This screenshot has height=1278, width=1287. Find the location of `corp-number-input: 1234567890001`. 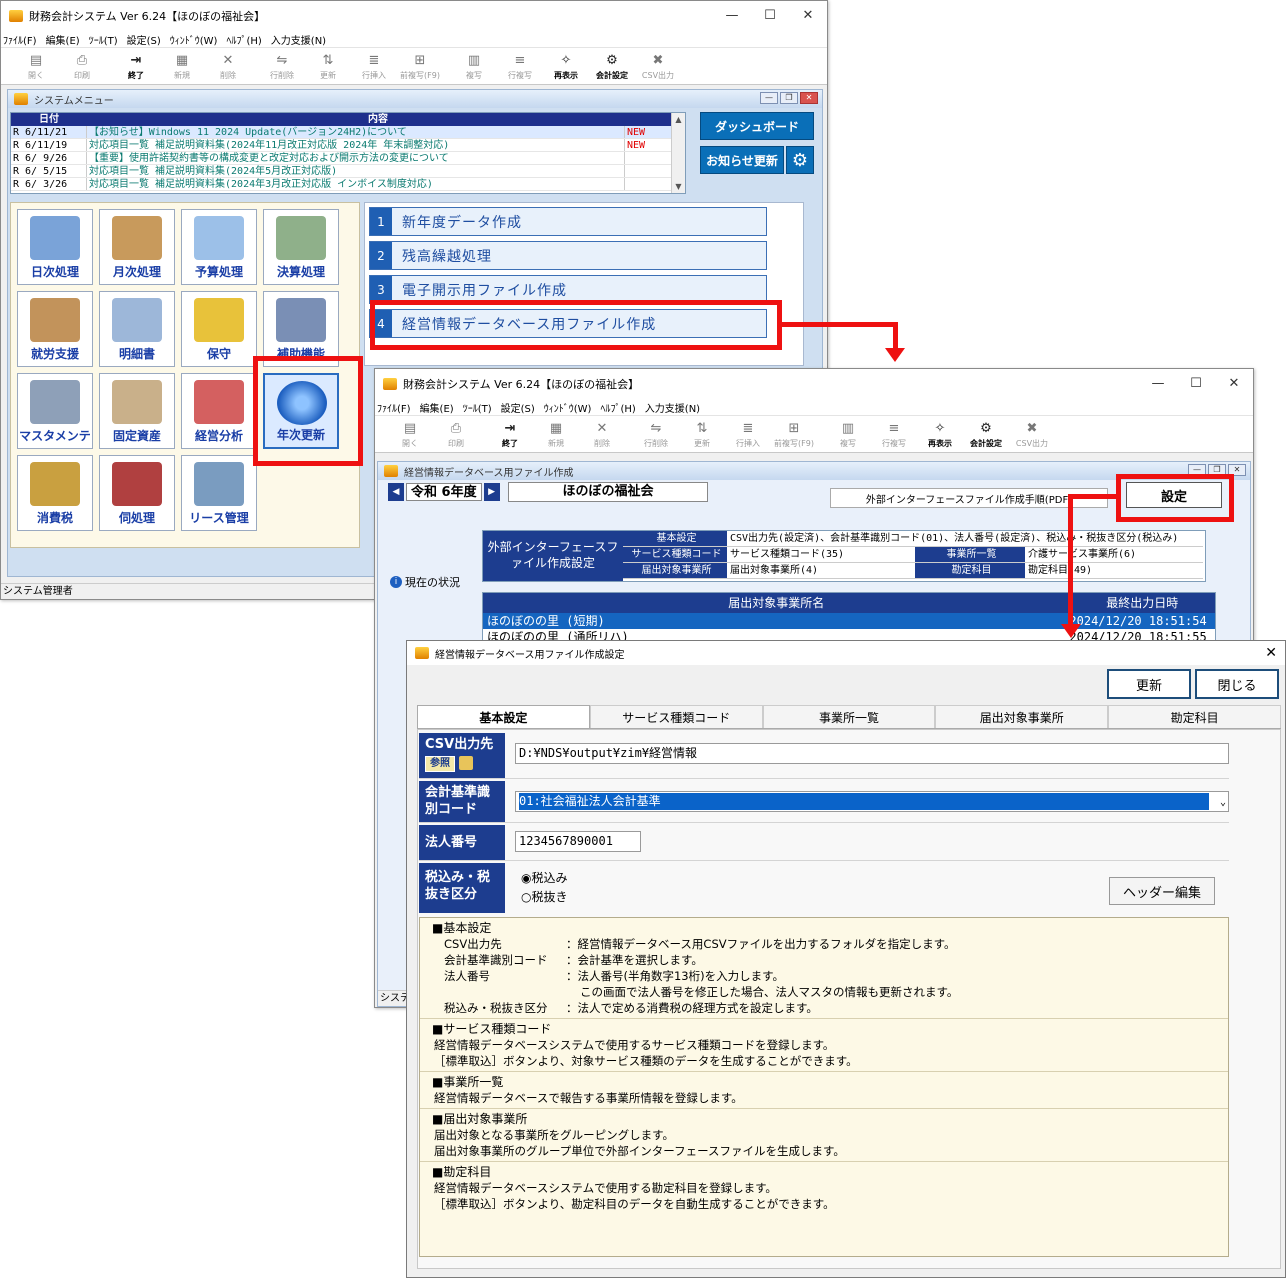

corp-number-input: 1234567890001 is located at coordinates (578, 841).